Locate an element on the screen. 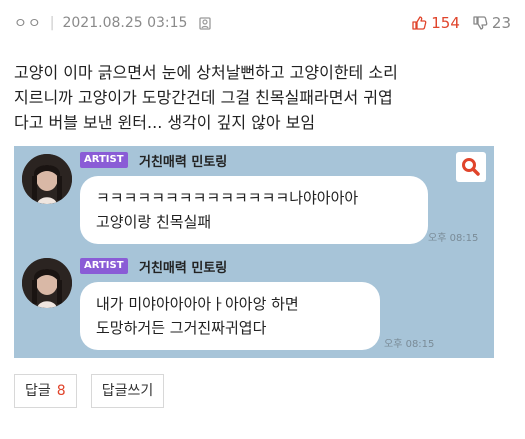 The height and width of the screenshot is (439, 525). write-reply-button: 답글쓰기 is located at coordinates (127, 391).